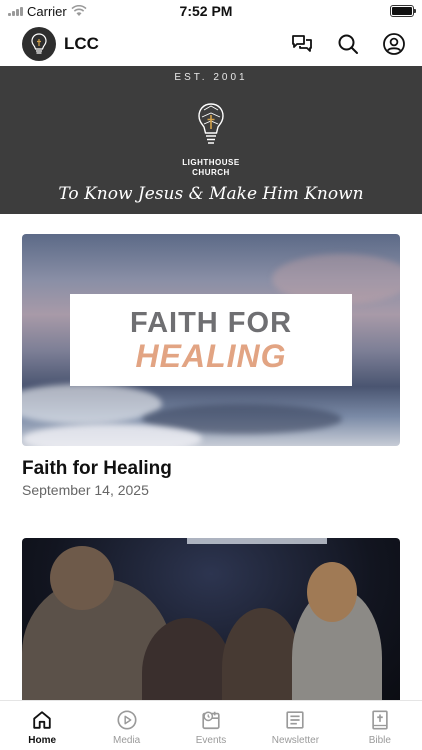  What do you see at coordinates (295, 740) in the screenshot?
I see `tab-newsletter-label: Newsletter` at bounding box center [295, 740].